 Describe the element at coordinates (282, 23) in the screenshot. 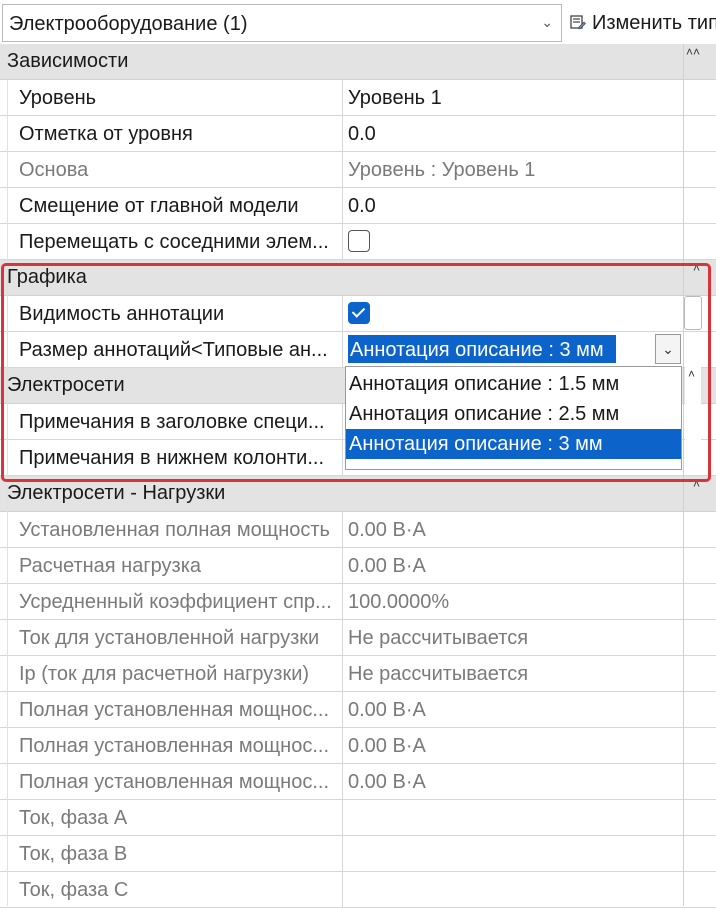

I see `type-selector: Электрооборудование (1) ⌄` at that location.